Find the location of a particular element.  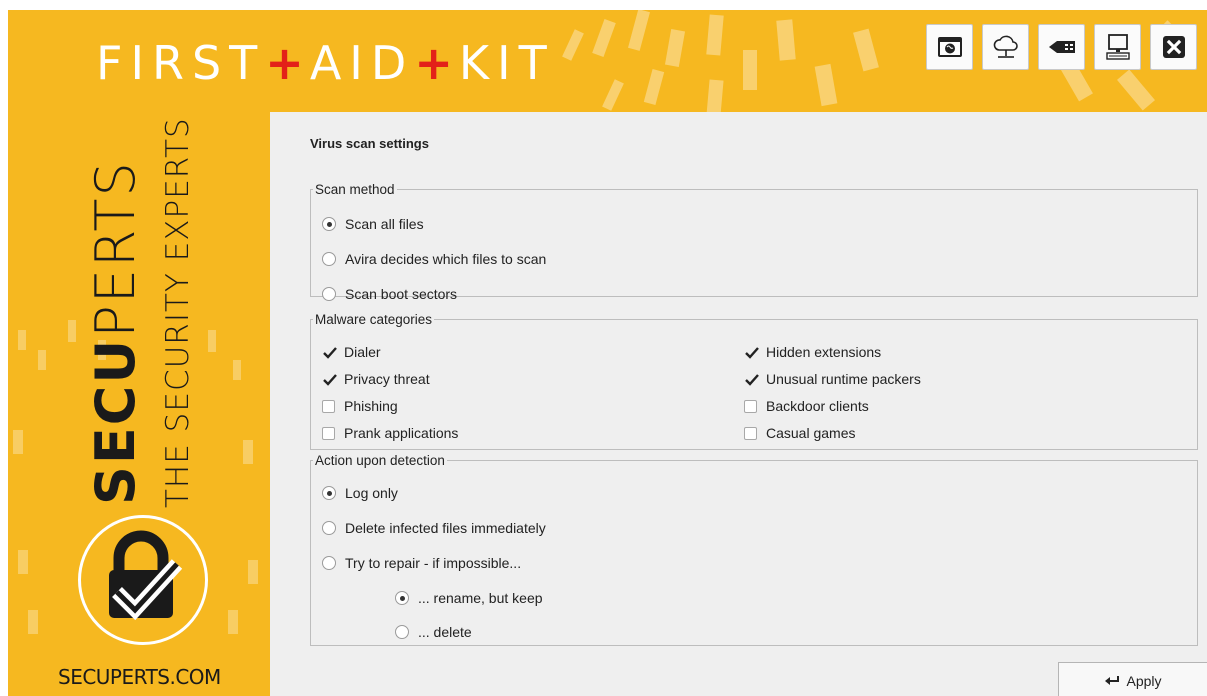

enter-arrow-icon is located at coordinates (1112, 681).